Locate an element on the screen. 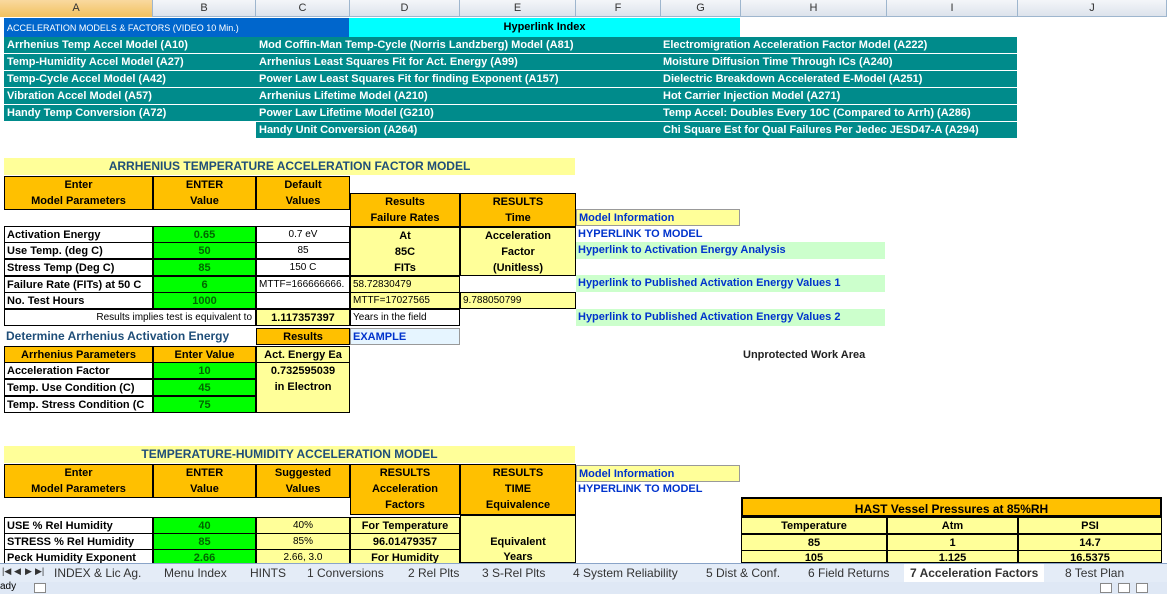  arr-input-test-hours: 1000 is located at coordinates (204, 300).